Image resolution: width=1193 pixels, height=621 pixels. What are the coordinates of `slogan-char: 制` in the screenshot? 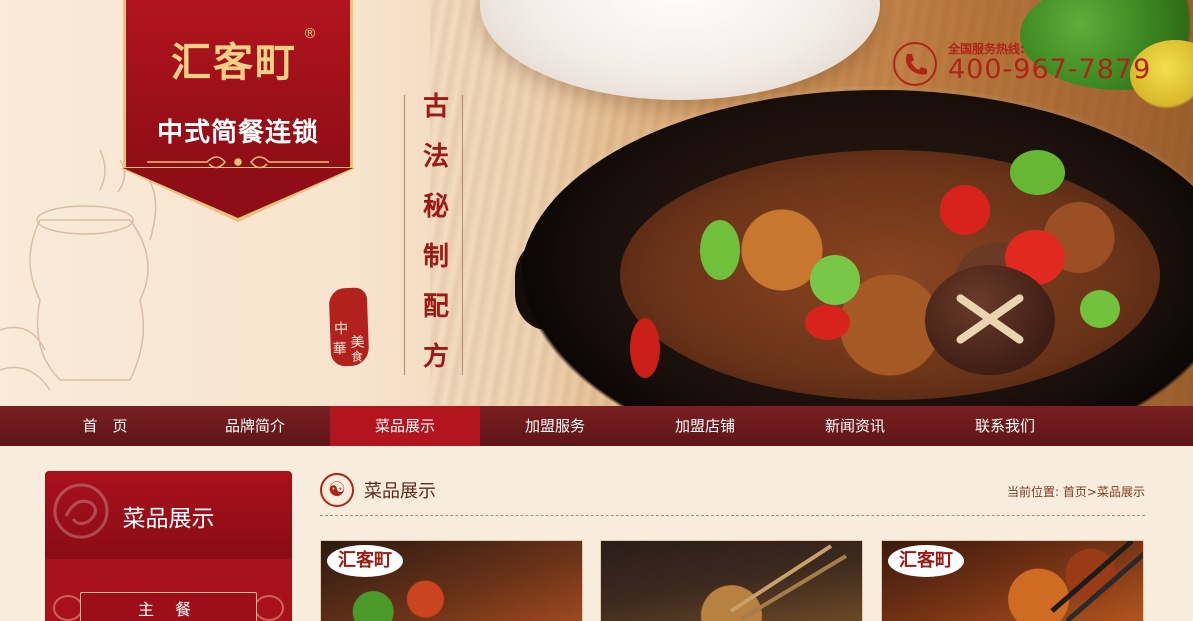 It's located at (435, 257).